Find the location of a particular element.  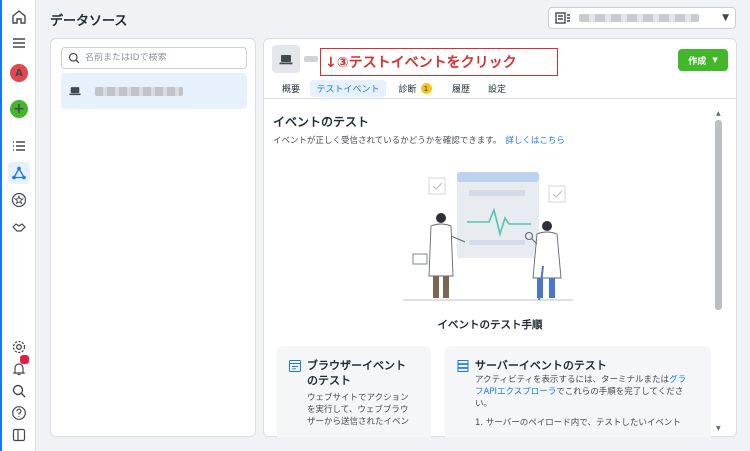

plus-icon: + is located at coordinates (19, 109).